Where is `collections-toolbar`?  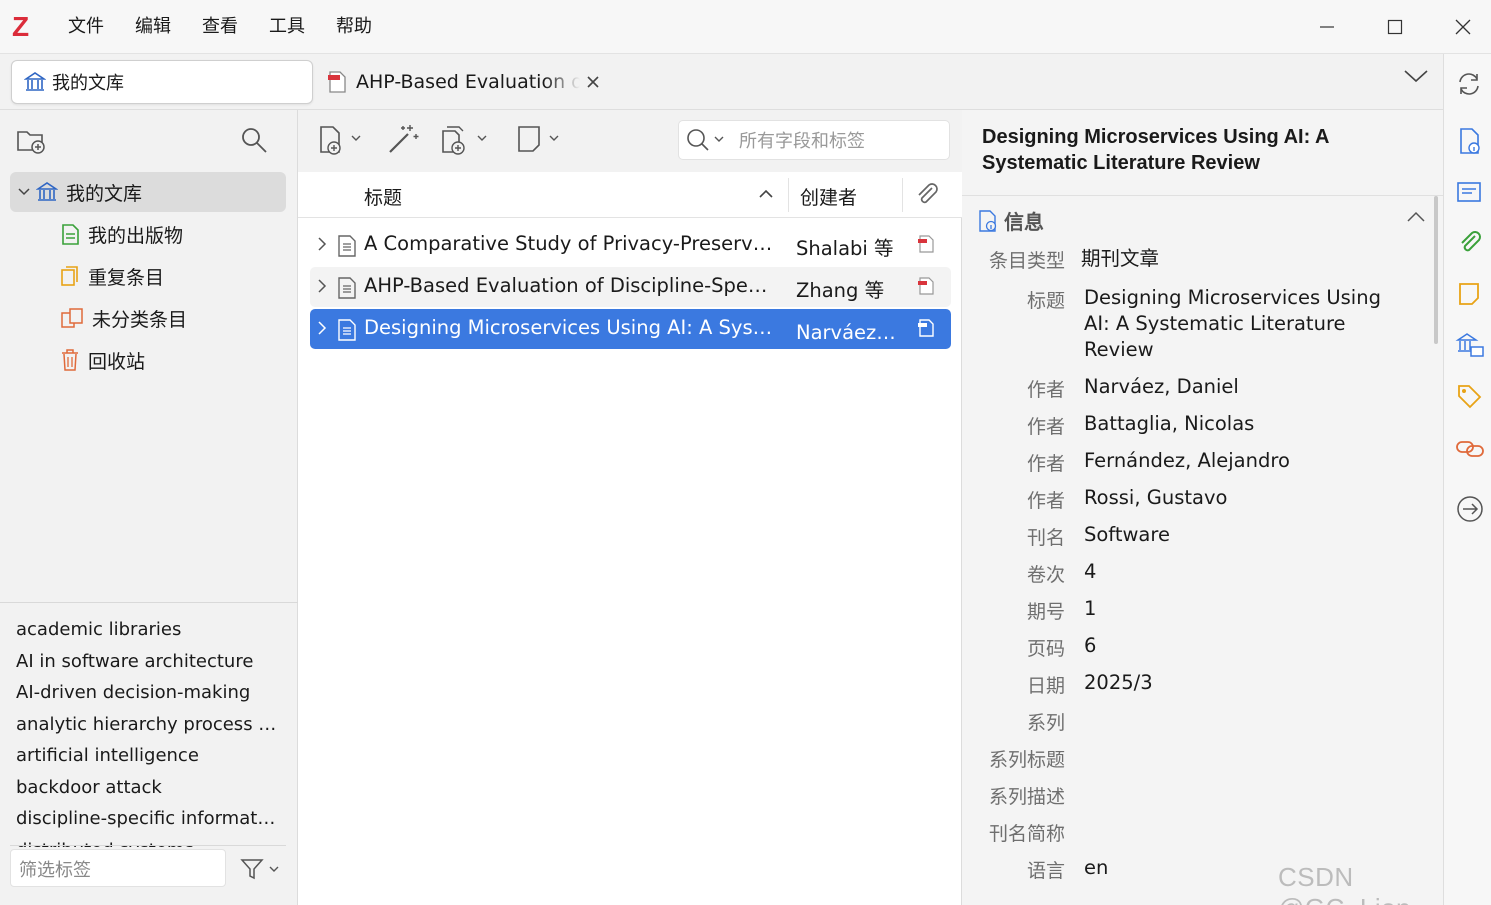 collections-toolbar is located at coordinates (149, 140).